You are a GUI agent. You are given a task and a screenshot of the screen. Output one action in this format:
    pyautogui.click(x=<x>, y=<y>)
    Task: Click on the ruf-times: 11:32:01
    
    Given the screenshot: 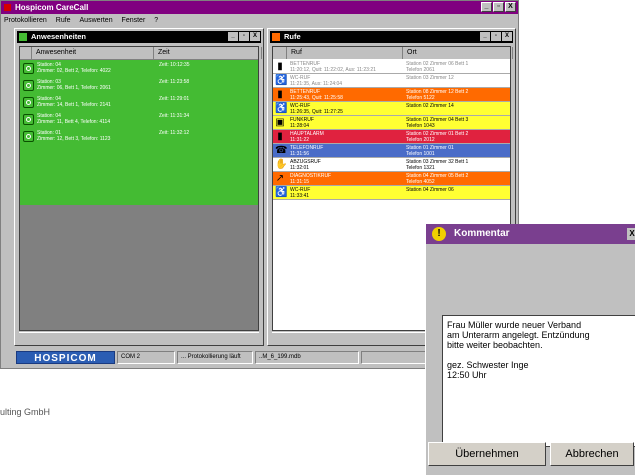 What is the action you would take?
    pyautogui.click(x=300, y=168)
    